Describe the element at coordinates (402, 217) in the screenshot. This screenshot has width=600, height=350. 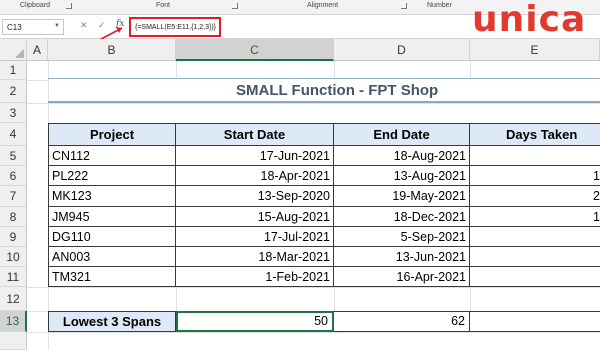
I see `table-row-4-end: 18-Dec-2021` at that location.